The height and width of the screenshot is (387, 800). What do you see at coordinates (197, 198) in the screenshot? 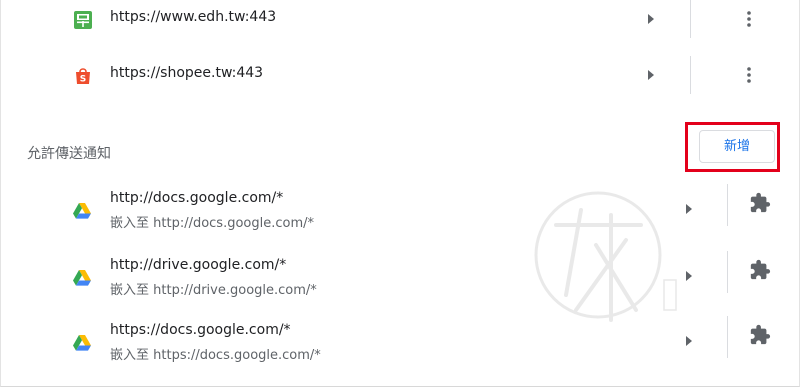
I see `extension-url: http://docs.google.com/*` at bounding box center [197, 198].